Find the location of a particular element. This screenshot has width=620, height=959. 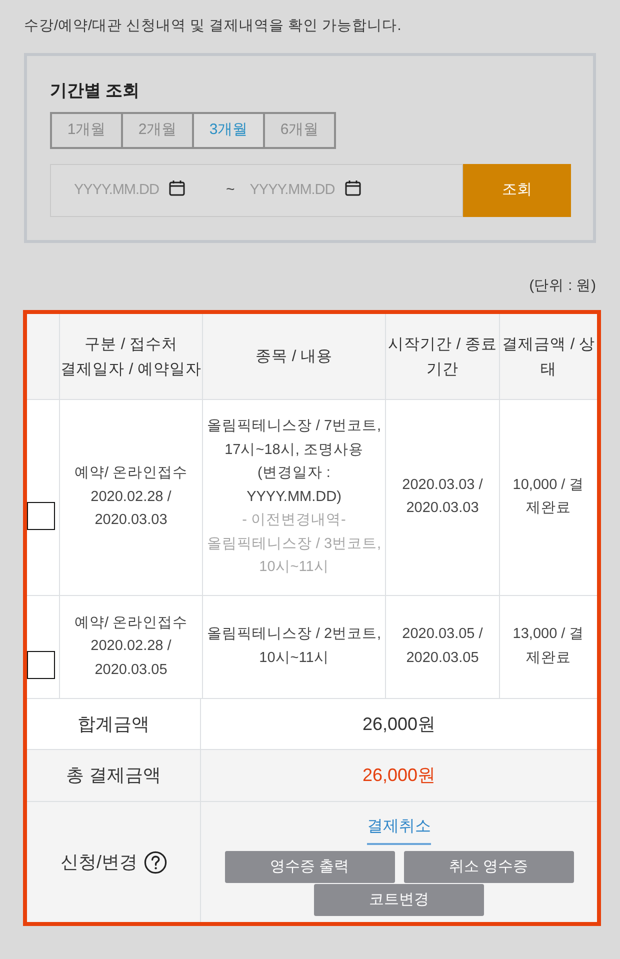

subtotal-amount: 26,000원 is located at coordinates (399, 724).